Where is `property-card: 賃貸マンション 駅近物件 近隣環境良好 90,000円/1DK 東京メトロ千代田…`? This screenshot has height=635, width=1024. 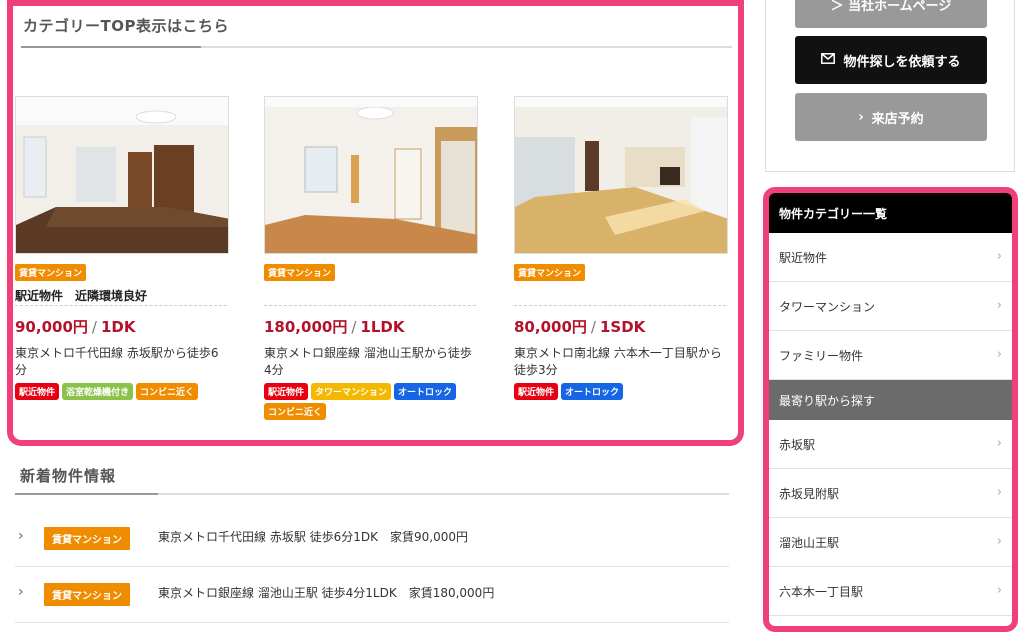 property-card: 賃貸マンション 駅近物件 近隣環境良好 90,000円/1DK 東京メトロ千代田… is located at coordinates (122, 248).